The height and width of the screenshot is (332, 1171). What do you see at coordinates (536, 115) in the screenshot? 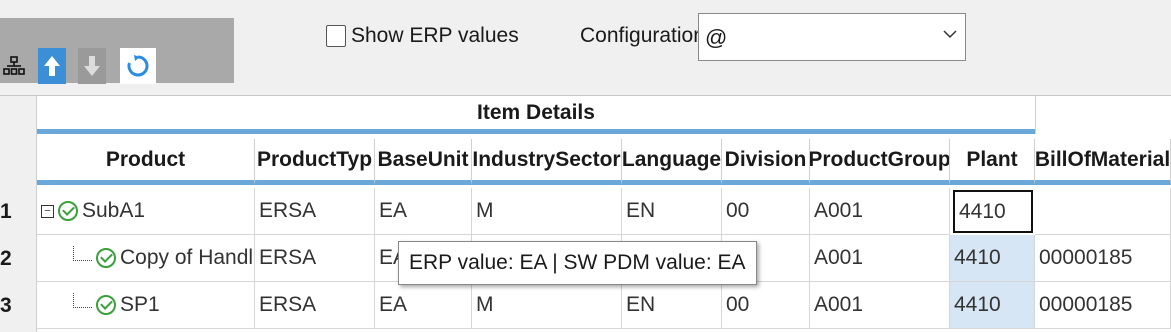
I see `group-header-item-details: Item Details` at bounding box center [536, 115].